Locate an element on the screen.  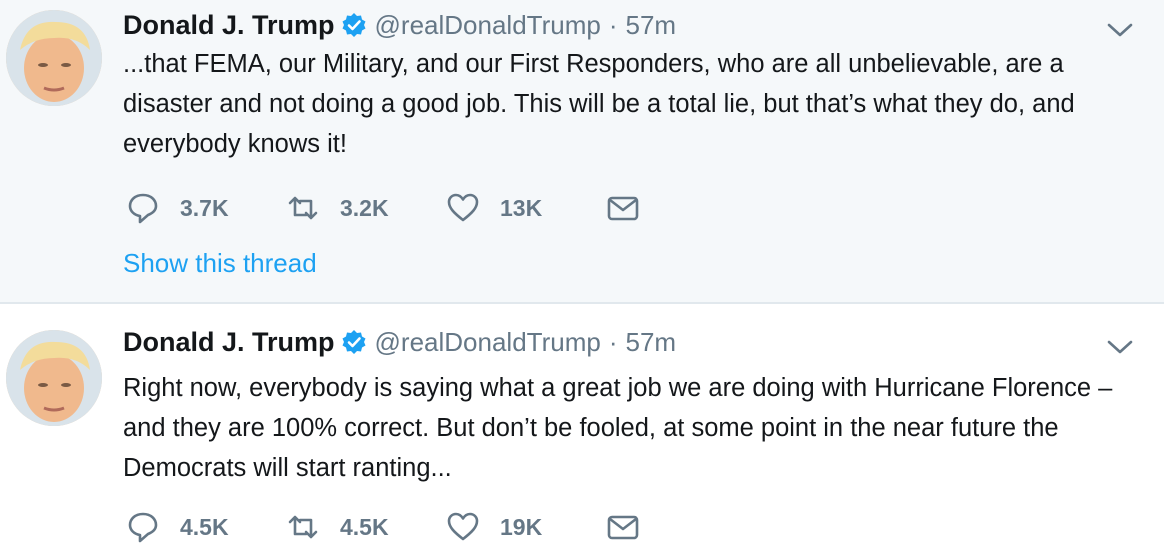
like-button: 19K is located at coordinates (526, 527).